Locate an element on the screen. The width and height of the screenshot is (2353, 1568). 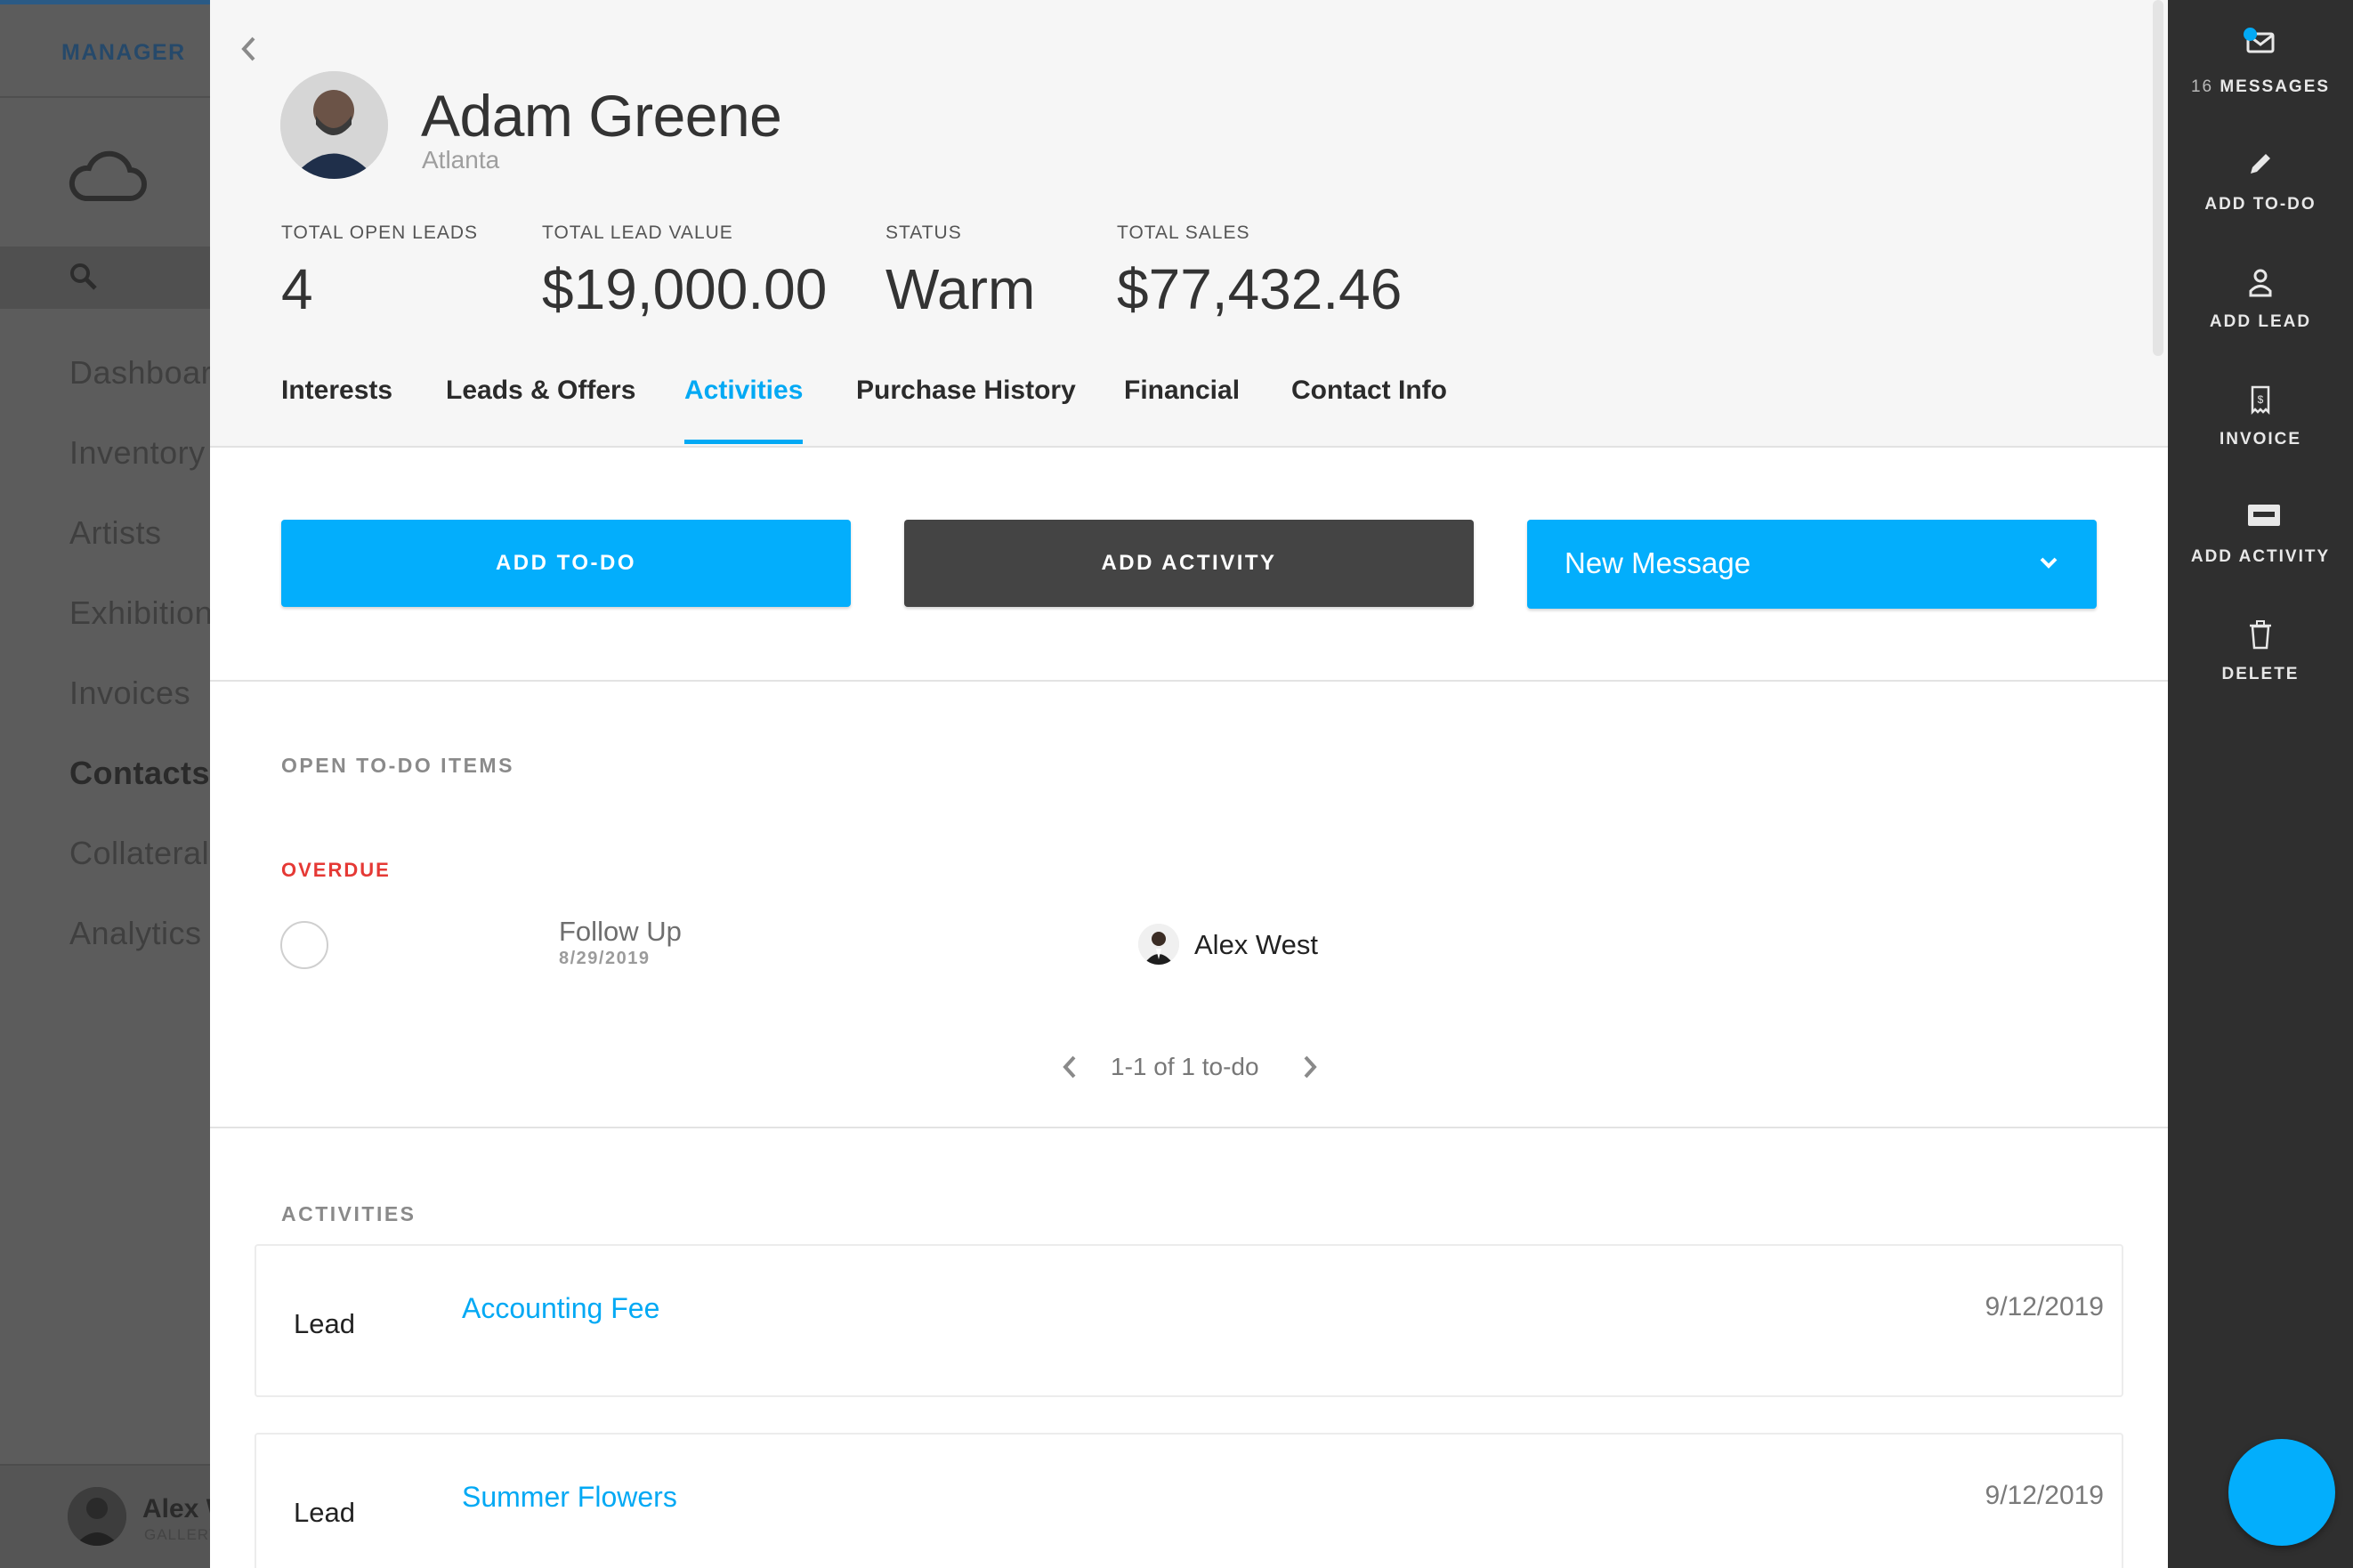
rail-messages-label: 16 MESSAGES is located at coordinates (2261, 87).